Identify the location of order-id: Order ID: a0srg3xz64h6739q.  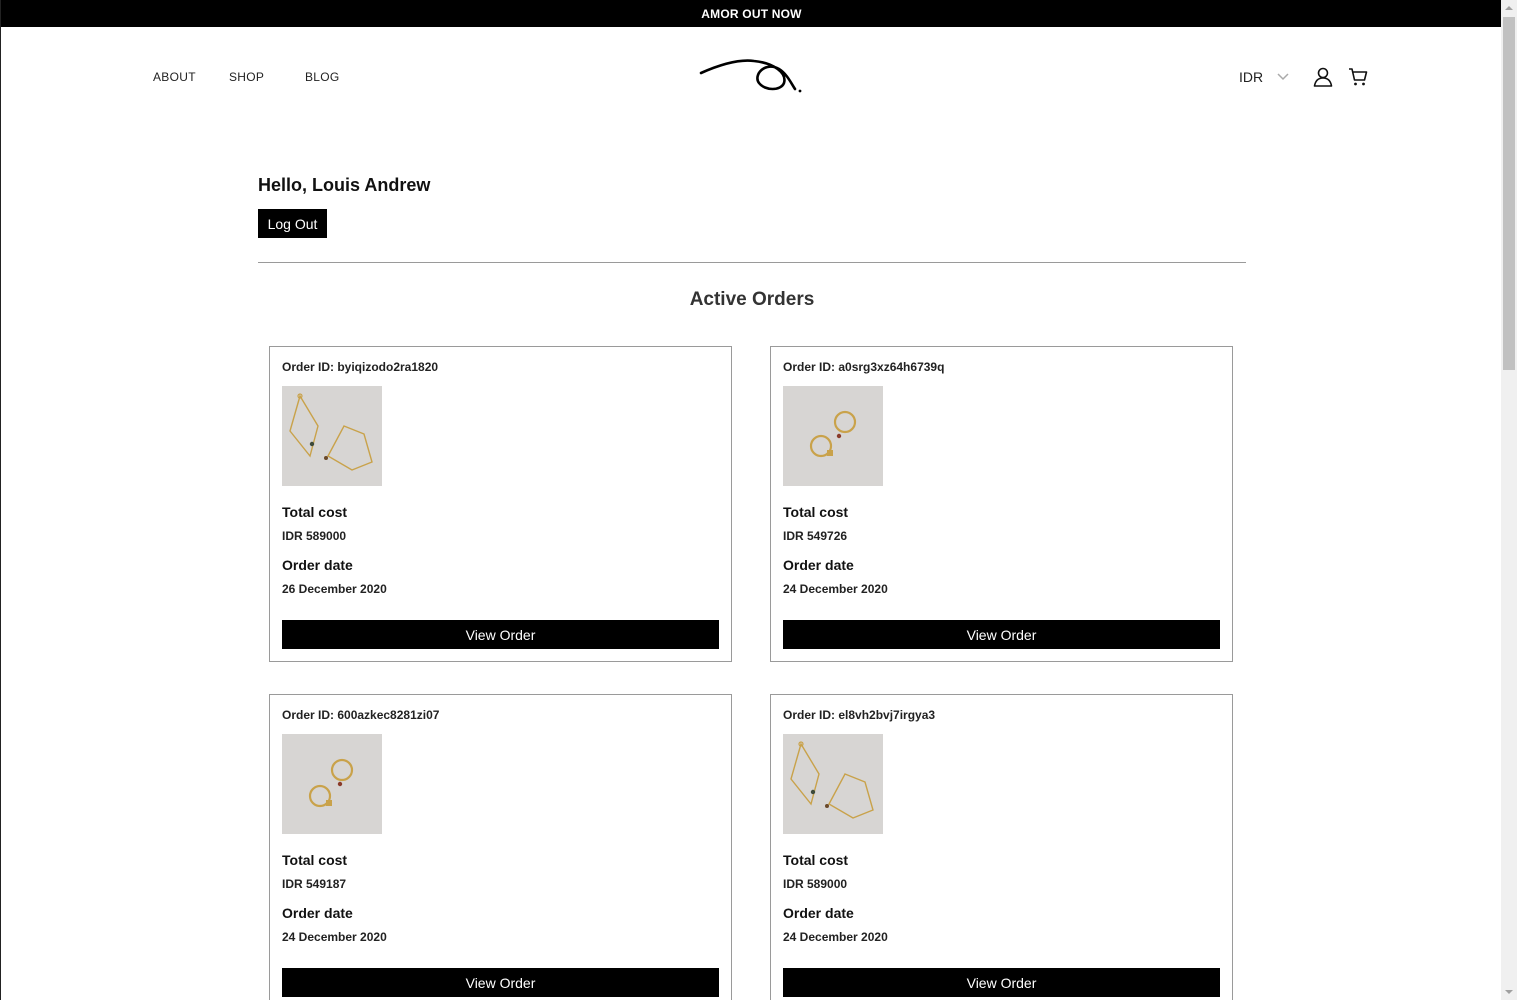
(864, 367).